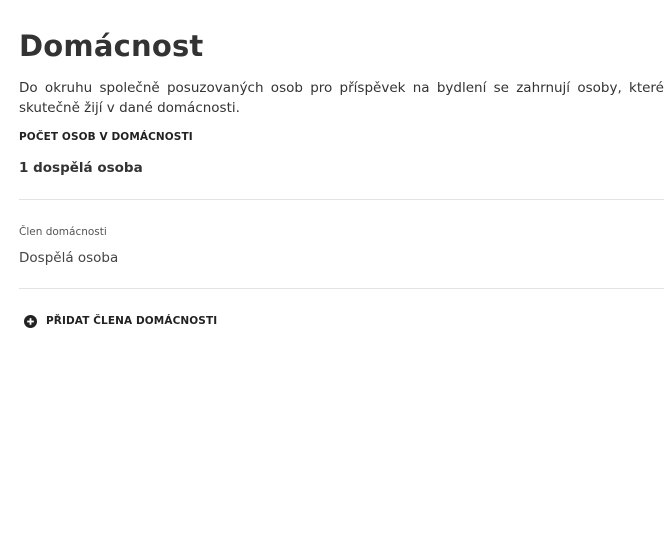  What do you see at coordinates (111, 46) in the screenshot?
I see `page-title: Domácnost` at bounding box center [111, 46].